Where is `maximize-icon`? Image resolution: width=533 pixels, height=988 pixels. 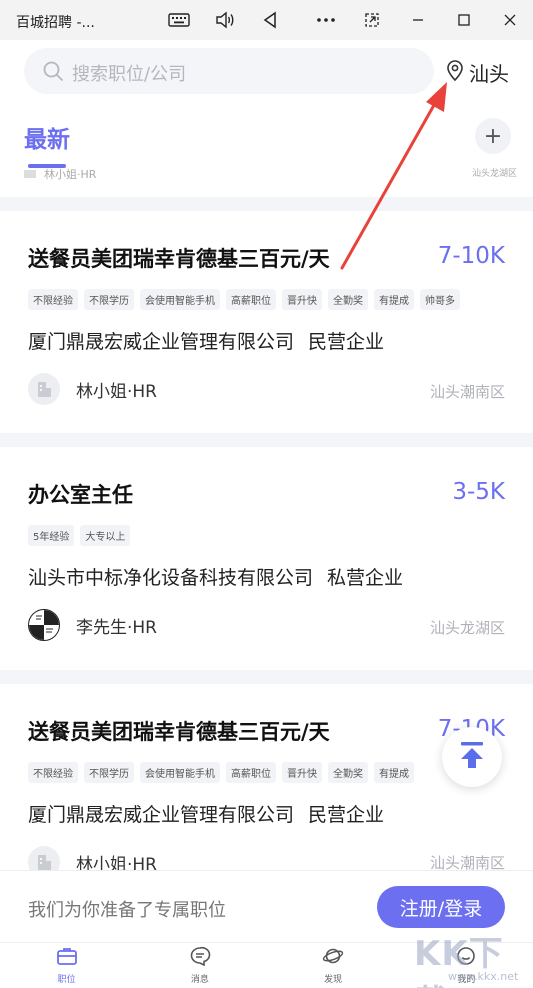
maximize-icon is located at coordinates (464, 20).